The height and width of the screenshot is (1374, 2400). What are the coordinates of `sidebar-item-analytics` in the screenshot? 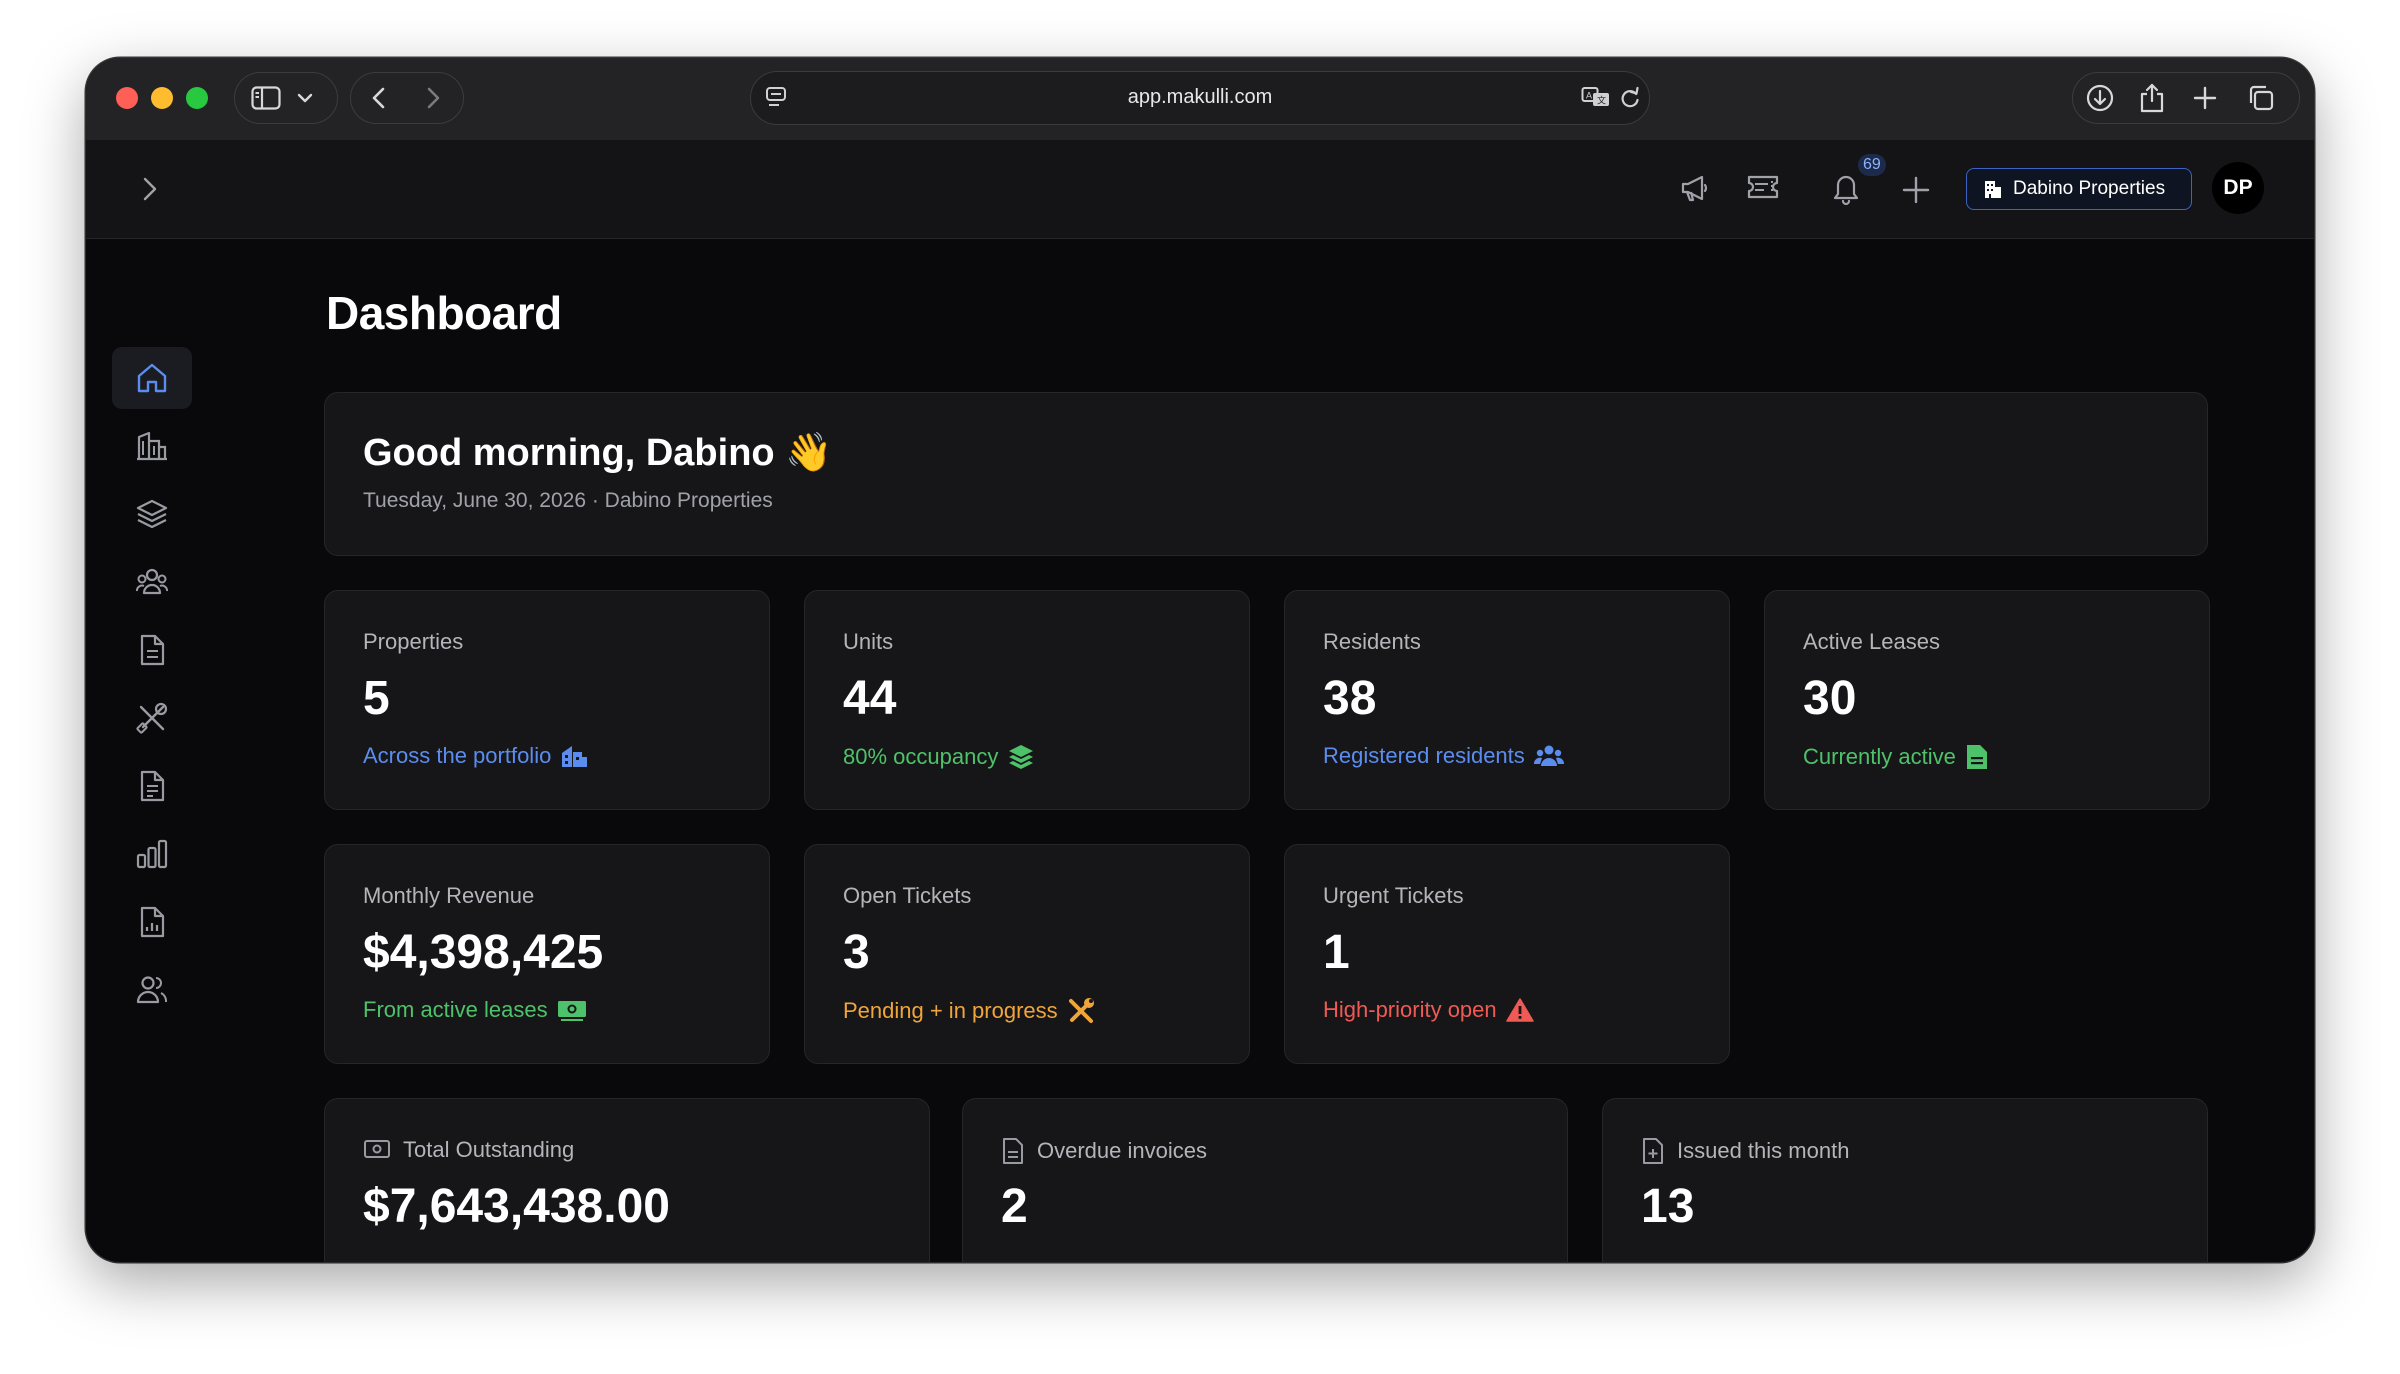 It's located at (152, 854).